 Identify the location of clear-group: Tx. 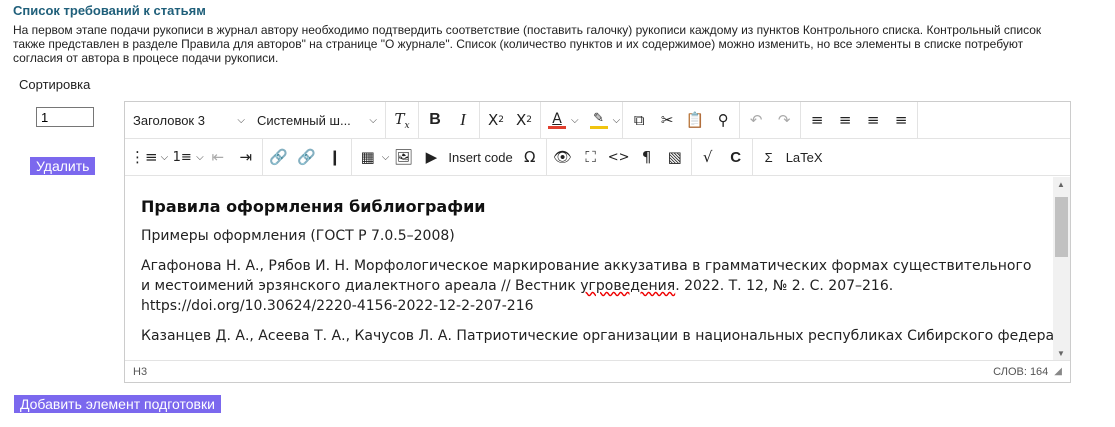
(402, 120).